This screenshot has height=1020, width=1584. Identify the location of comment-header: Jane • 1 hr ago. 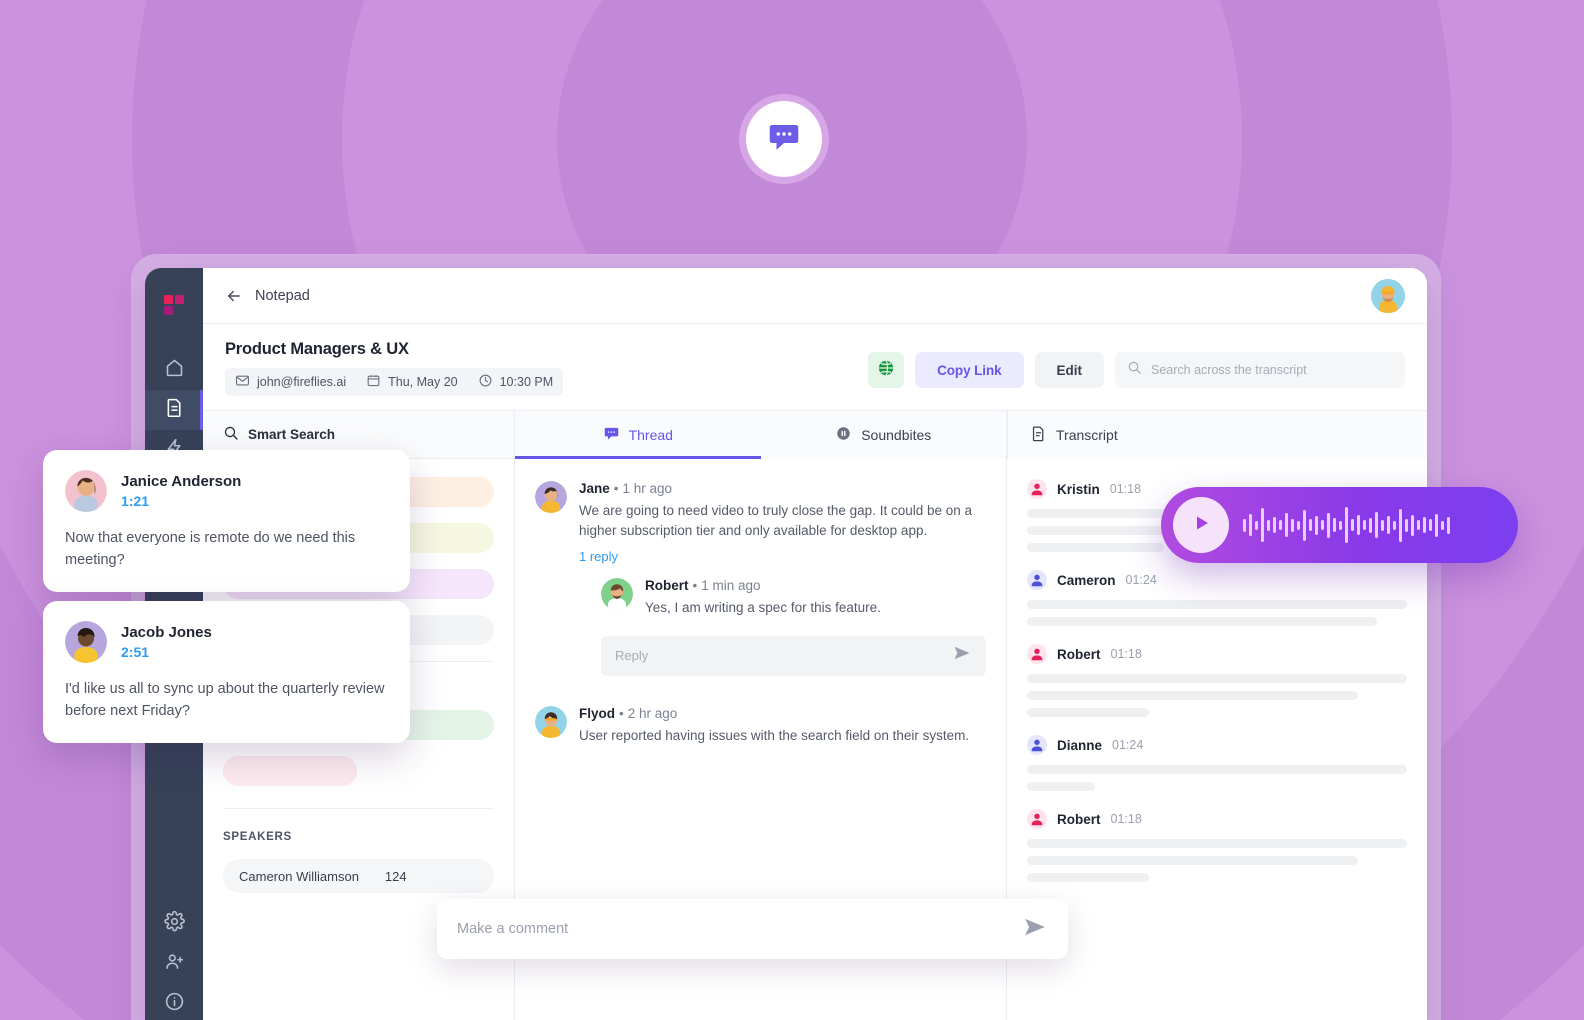
(782, 488).